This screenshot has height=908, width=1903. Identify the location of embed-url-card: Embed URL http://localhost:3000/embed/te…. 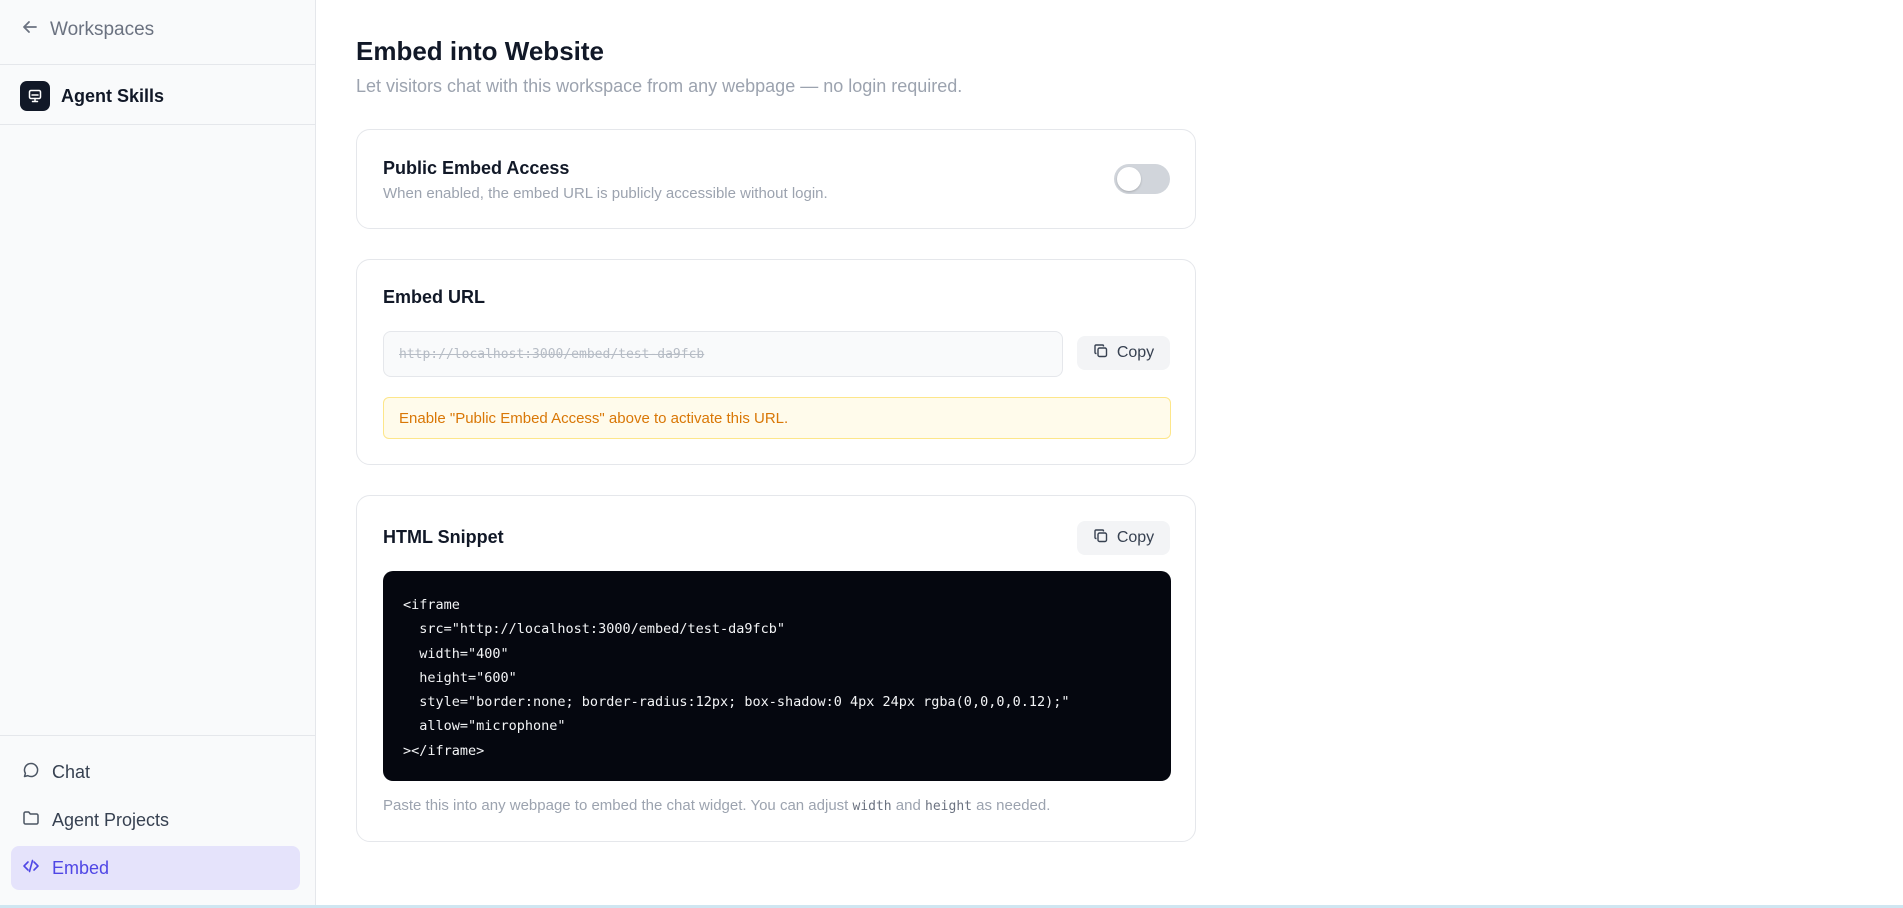
(776, 362).